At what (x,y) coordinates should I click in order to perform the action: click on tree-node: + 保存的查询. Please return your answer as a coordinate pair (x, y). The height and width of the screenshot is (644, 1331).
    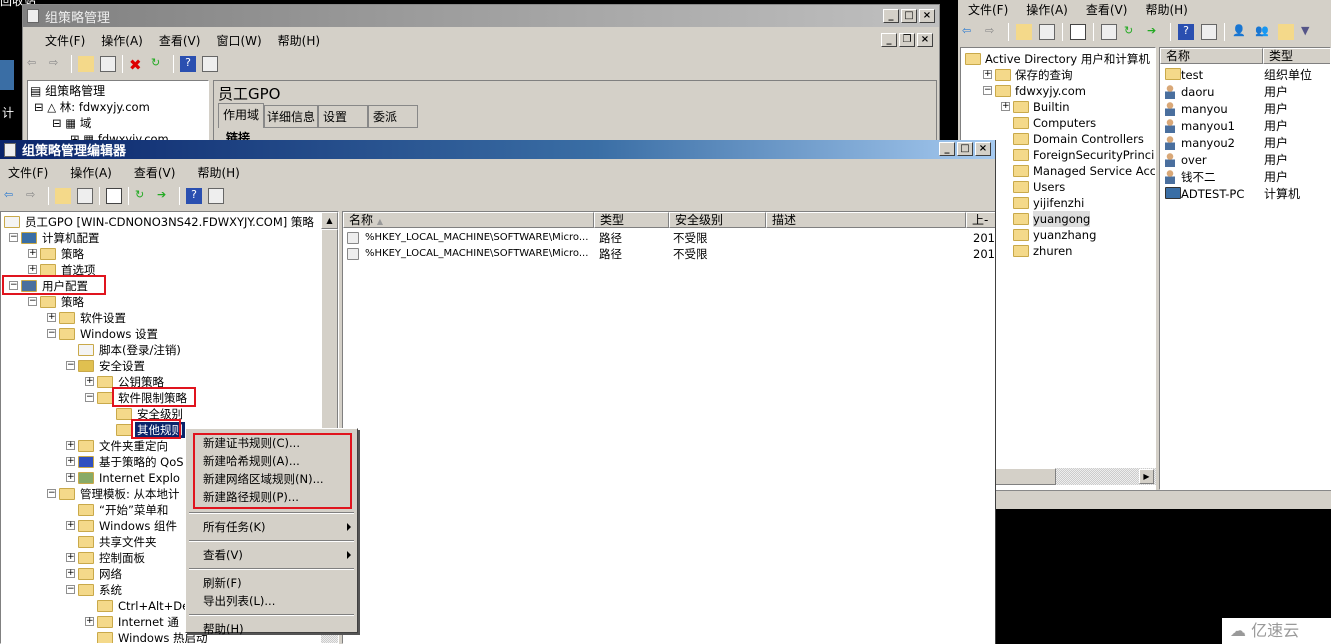
    Looking at the image, I should click on (1058, 75).